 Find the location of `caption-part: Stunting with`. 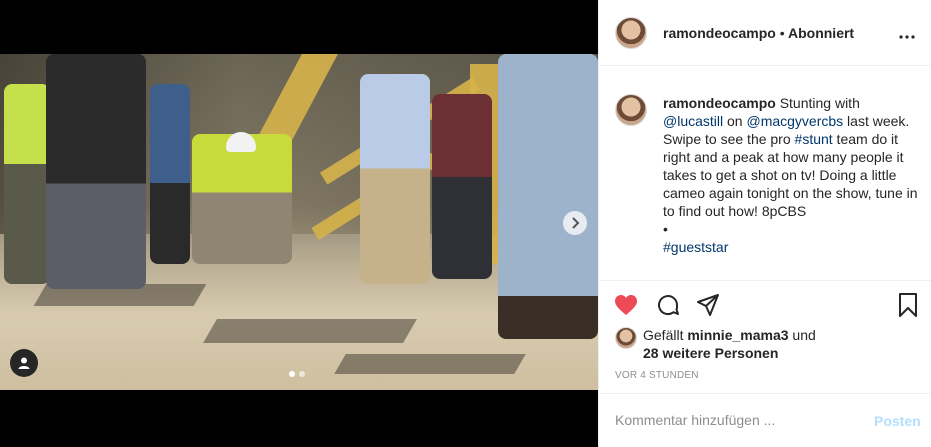

caption-part: Stunting with is located at coordinates (817, 103).